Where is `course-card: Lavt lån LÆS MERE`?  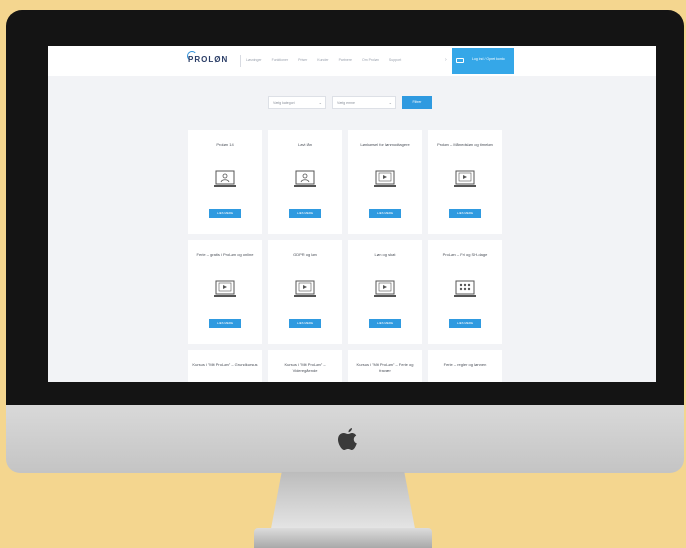 course-card: Lavt lån LÆS MERE is located at coordinates (305, 182).